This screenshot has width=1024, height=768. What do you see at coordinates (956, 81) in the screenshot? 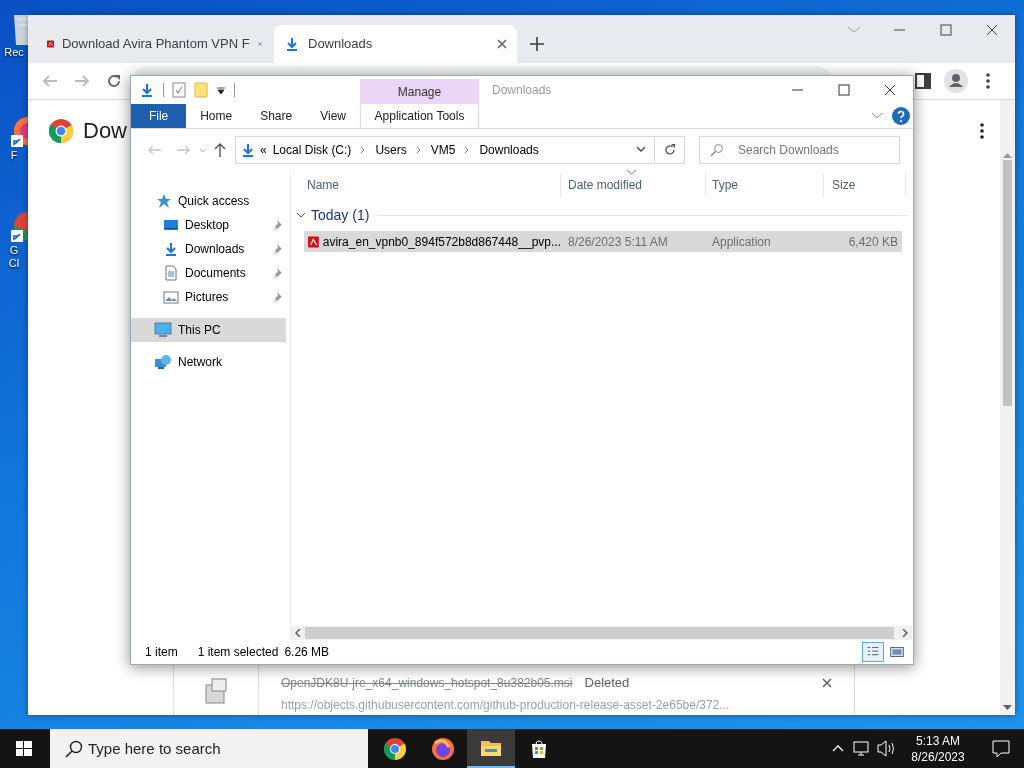
I see `profile-icon` at bounding box center [956, 81].